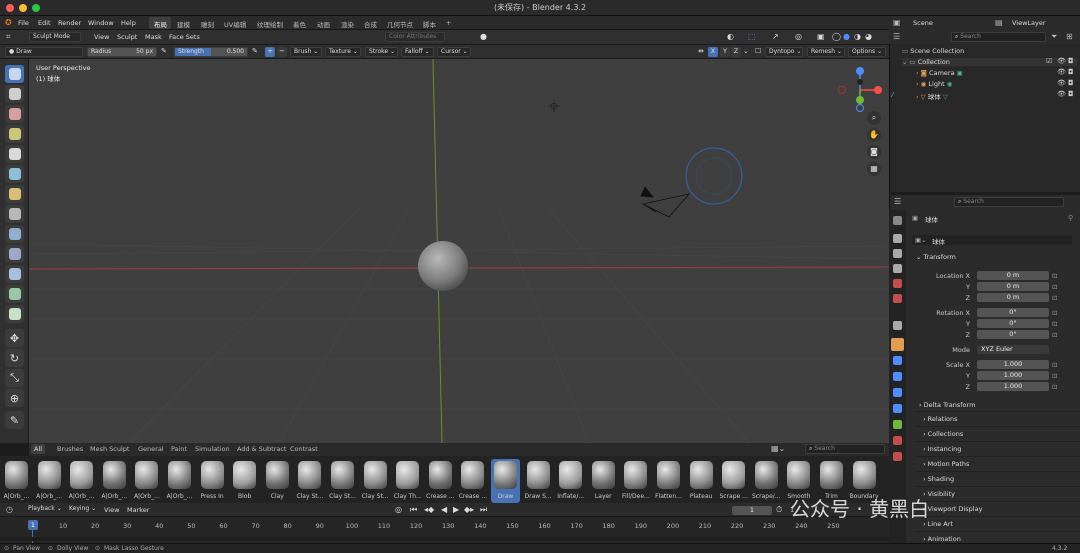  Describe the element at coordinates (343, 52) in the screenshot. I see `texture-menu: Texture ⌄` at that location.